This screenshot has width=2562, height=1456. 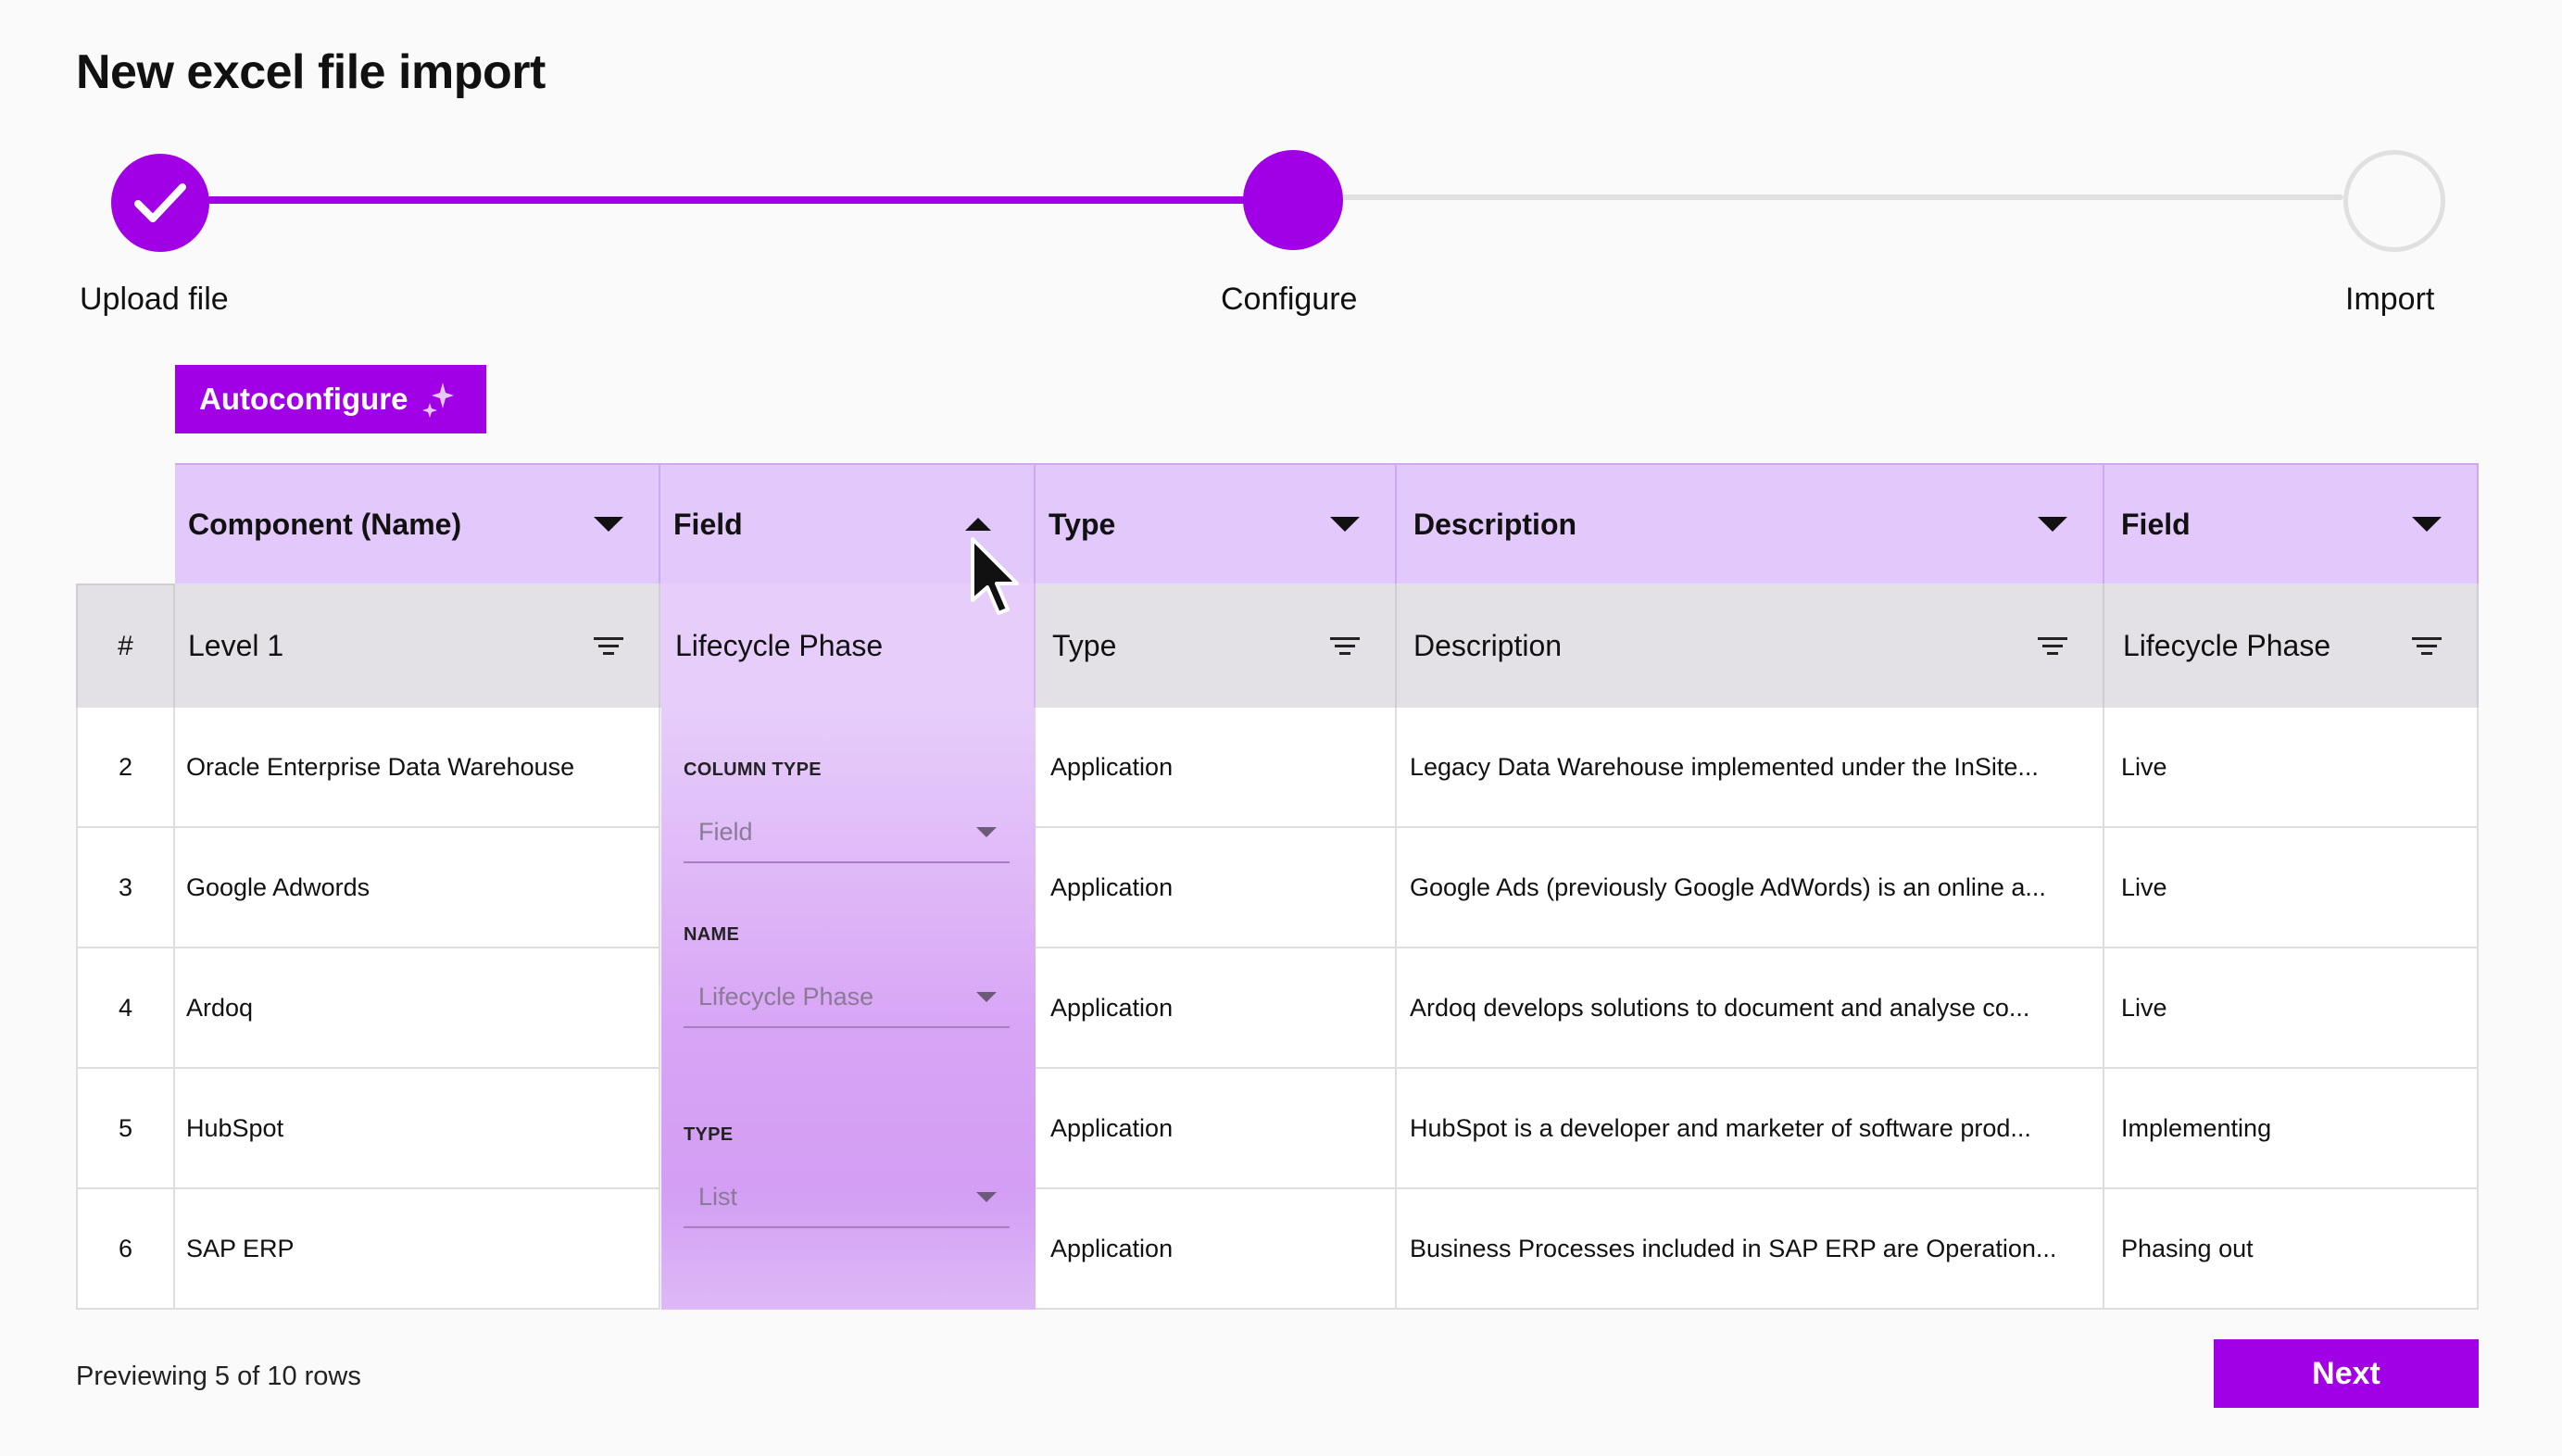 I want to click on type-value: List, so click(x=718, y=1196).